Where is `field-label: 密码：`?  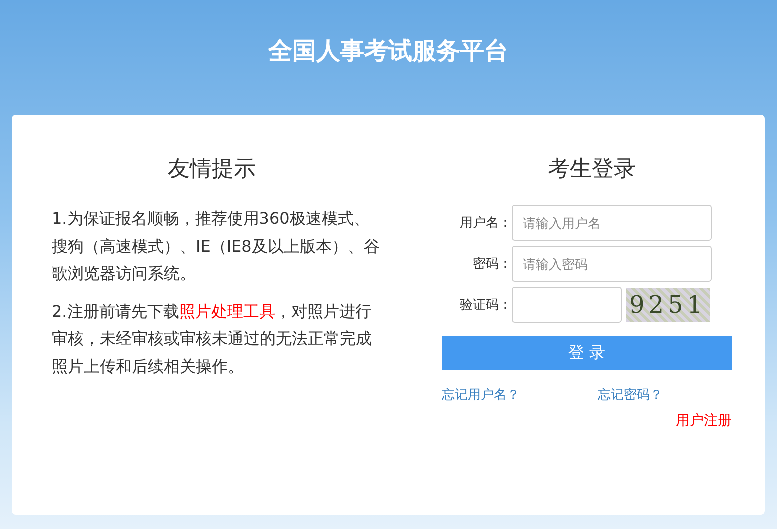 field-label: 密码： is located at coordinates (492, 264).